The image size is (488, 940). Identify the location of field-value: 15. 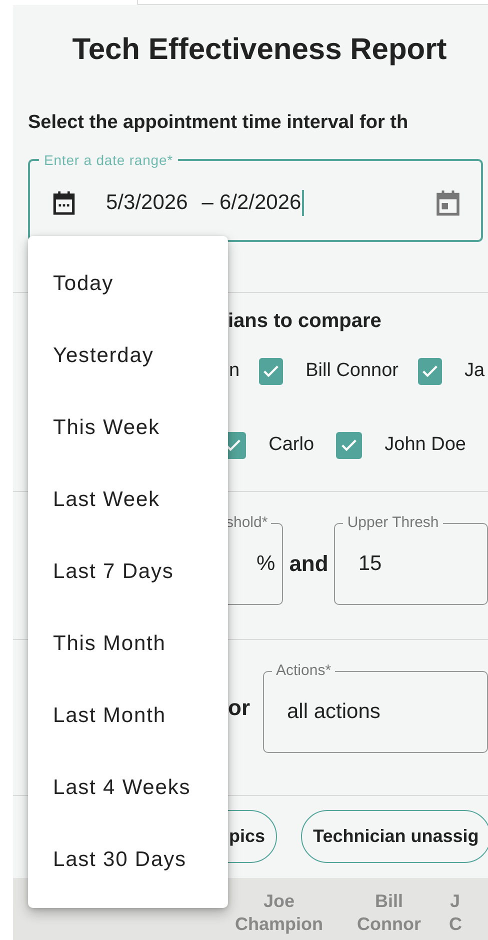
(370, 564).